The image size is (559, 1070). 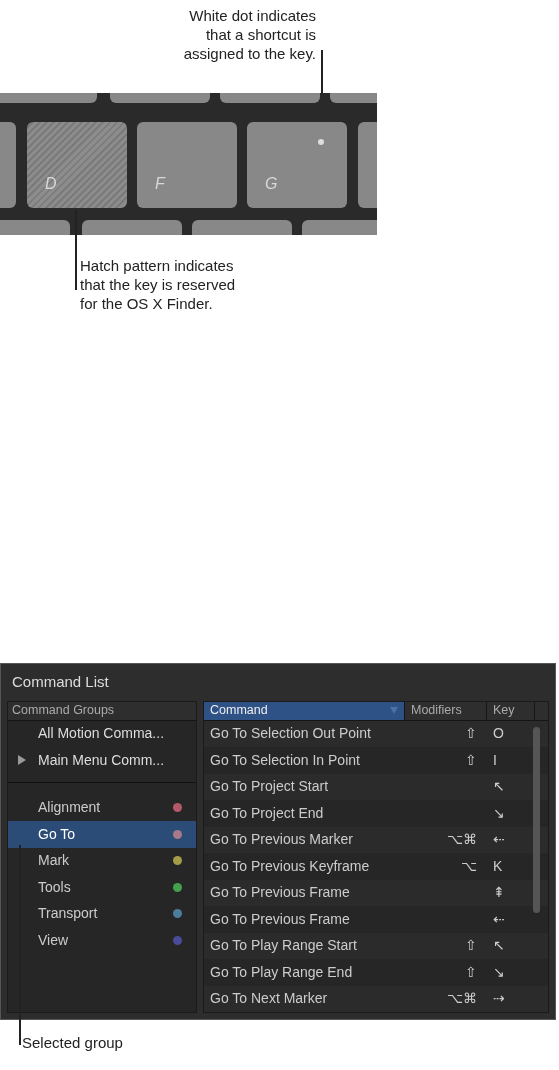 What do you see at coordinates (446, 710) in the screenshot?
I see `column-header: Modifiers` at bounding box center [446, 710].